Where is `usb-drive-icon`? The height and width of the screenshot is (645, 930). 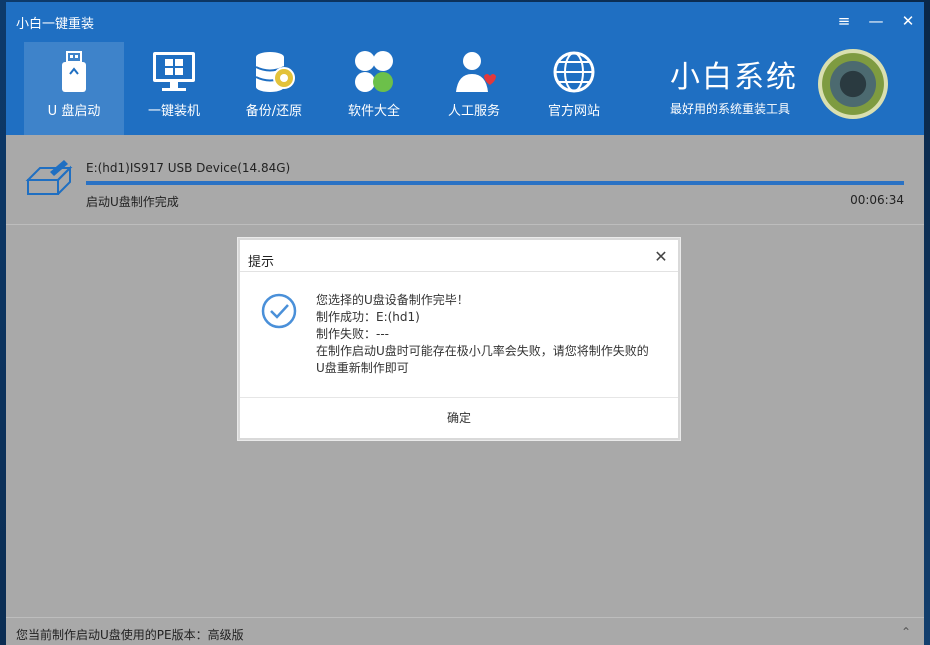 usb-drive-icon is located at coordinates (74, 71).